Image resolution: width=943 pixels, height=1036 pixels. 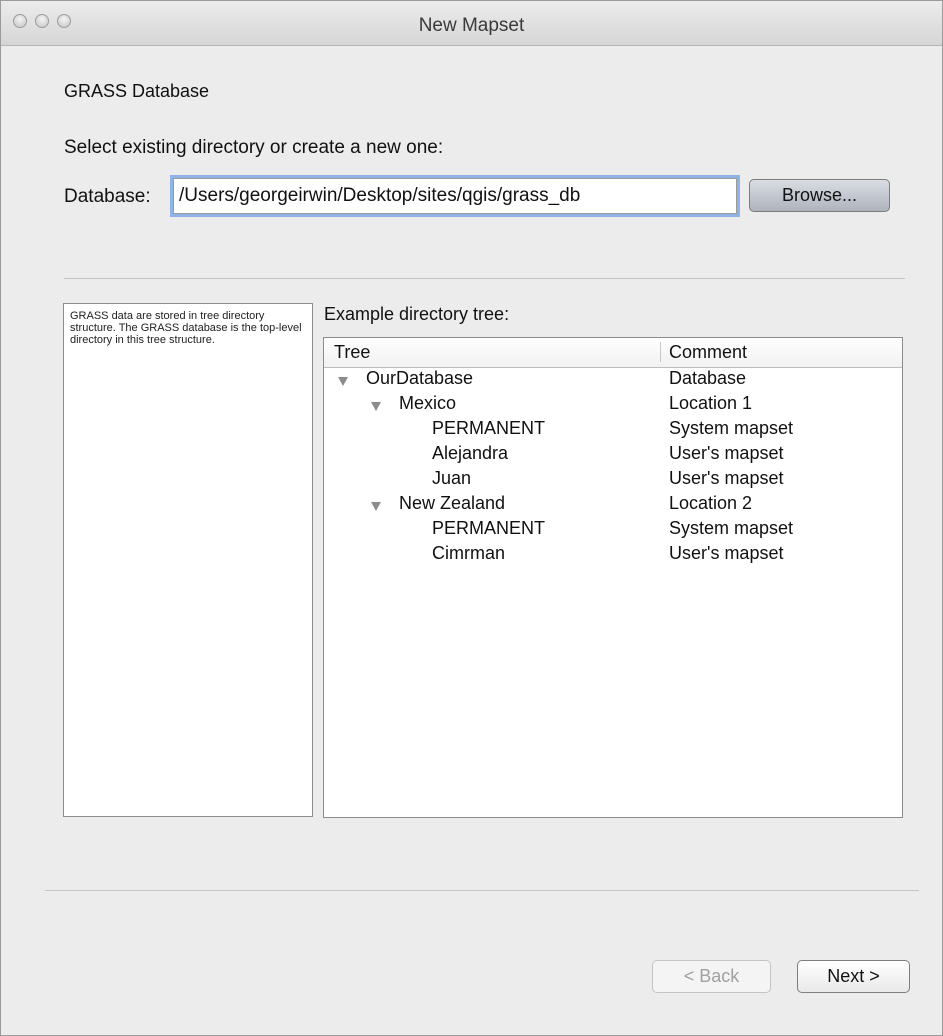 What do you see at coordinates (613, 405) in the screenshot?
I see `tree-row: Mexico Location 1` at bounding box center [613, 405].